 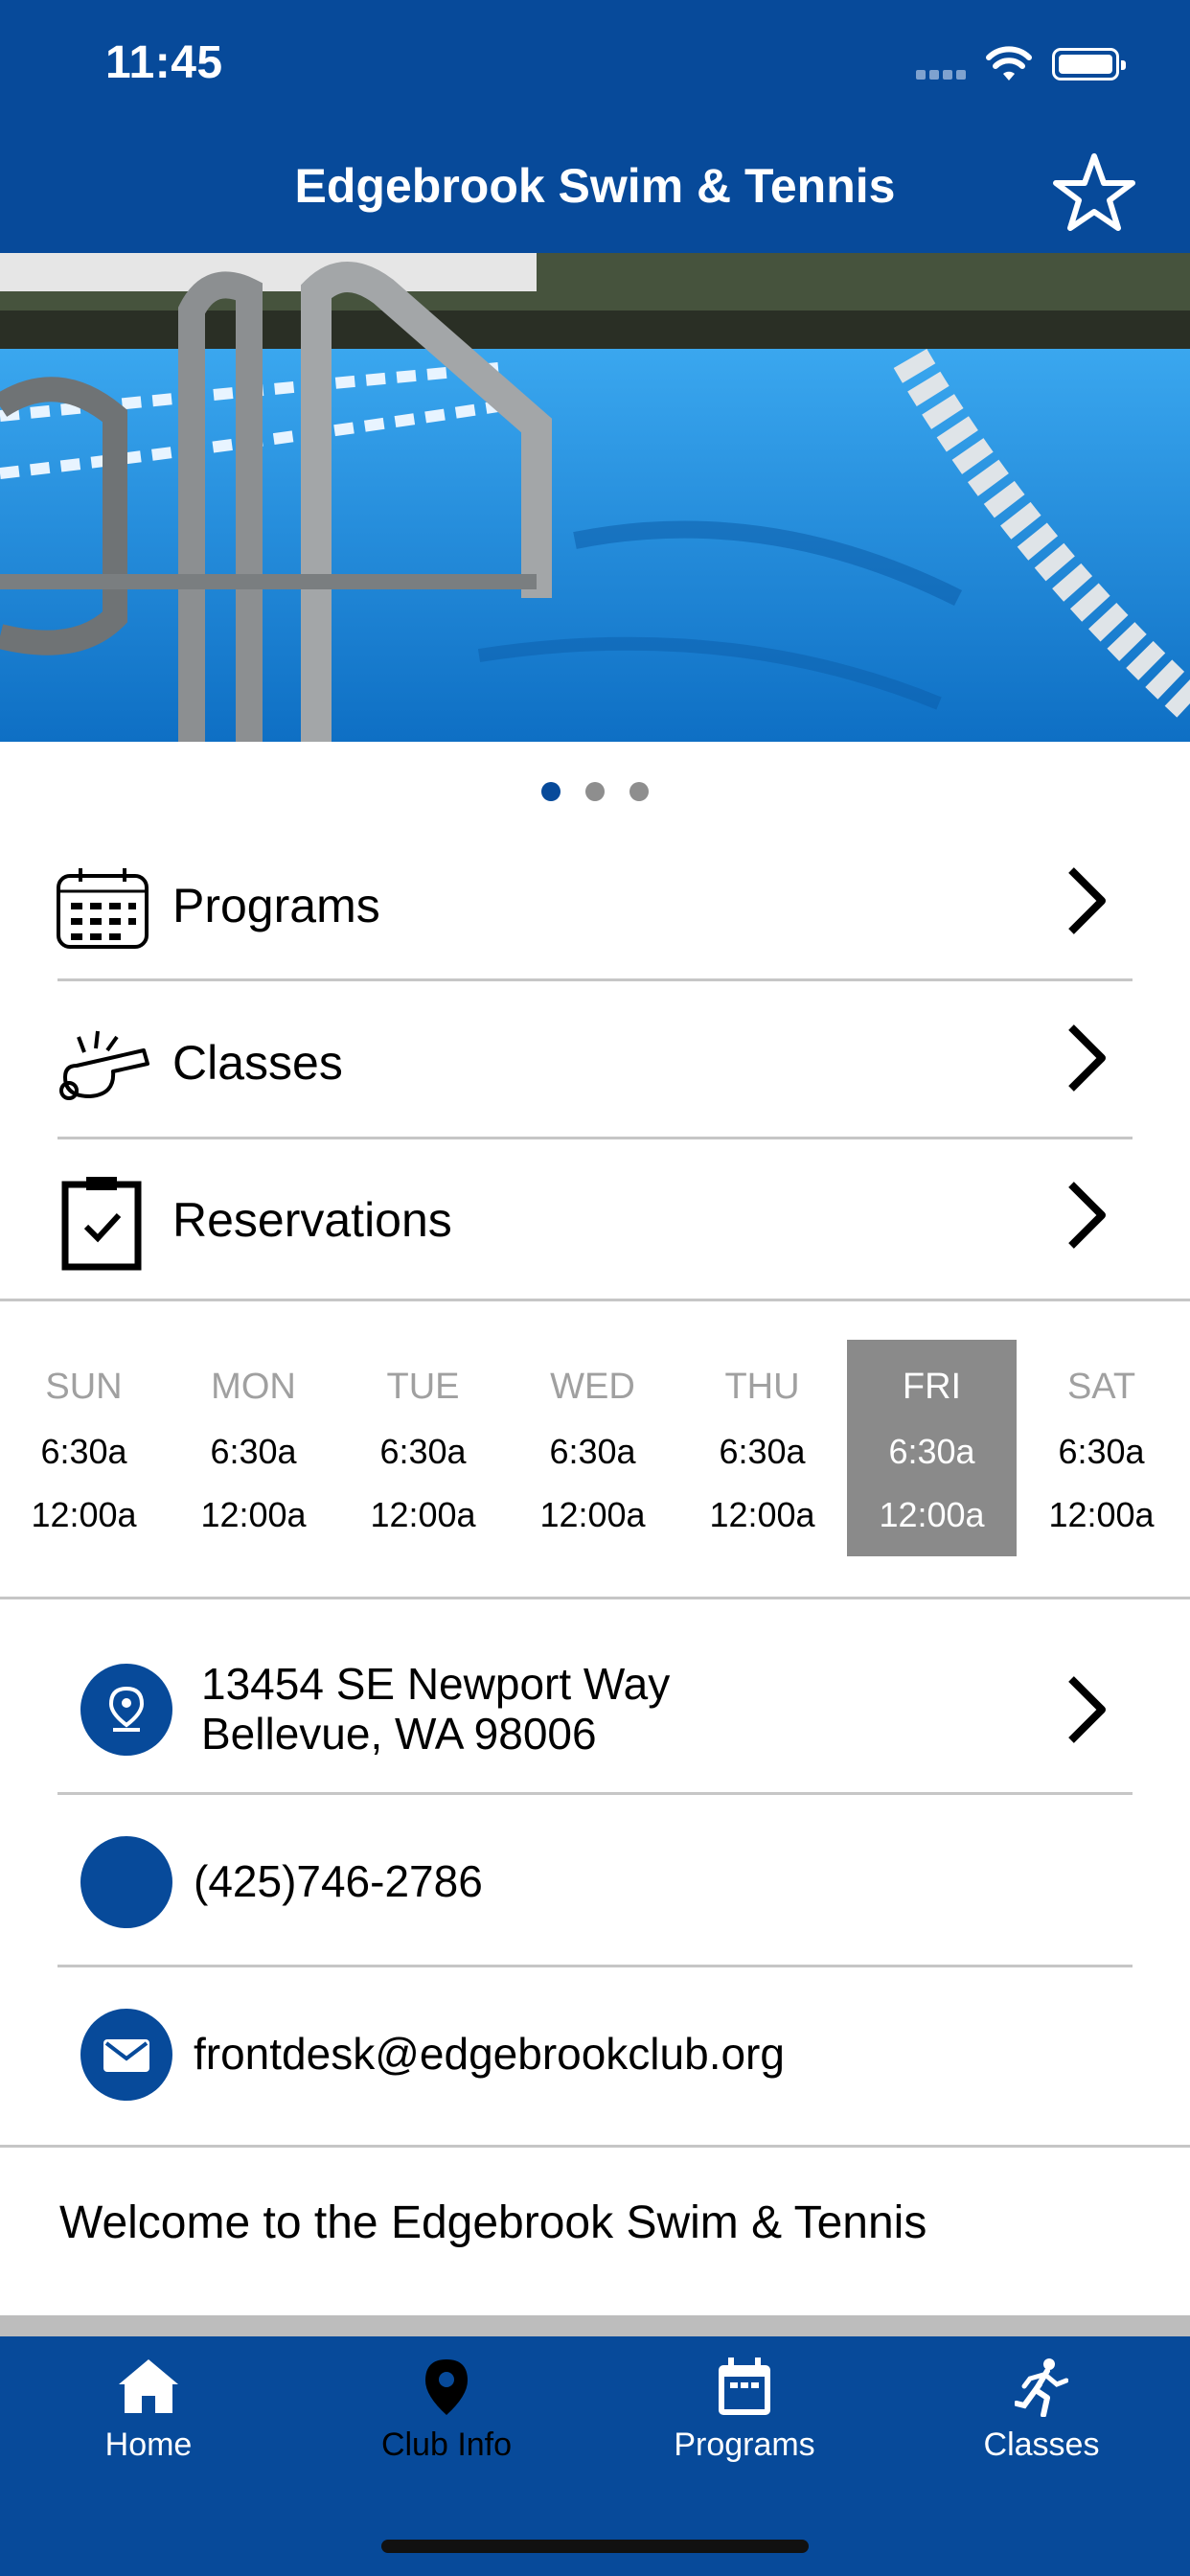 What do you see at coordinates (595, 1221) in the screenshot?
I see `reservations-row: Reservations` at bounding box center [595, 1221].